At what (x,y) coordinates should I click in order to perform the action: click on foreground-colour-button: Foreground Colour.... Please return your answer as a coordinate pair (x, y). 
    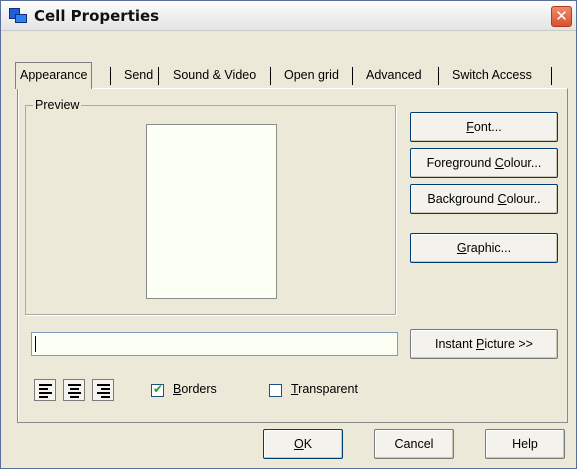
    Looking at the image, I should click on (484, 163).